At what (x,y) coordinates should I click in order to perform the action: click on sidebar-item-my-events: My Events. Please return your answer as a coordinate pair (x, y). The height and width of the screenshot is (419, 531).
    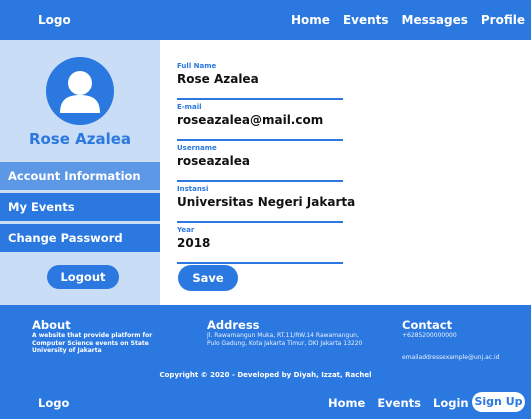
    Looking at the image, I should click on (80, 207).